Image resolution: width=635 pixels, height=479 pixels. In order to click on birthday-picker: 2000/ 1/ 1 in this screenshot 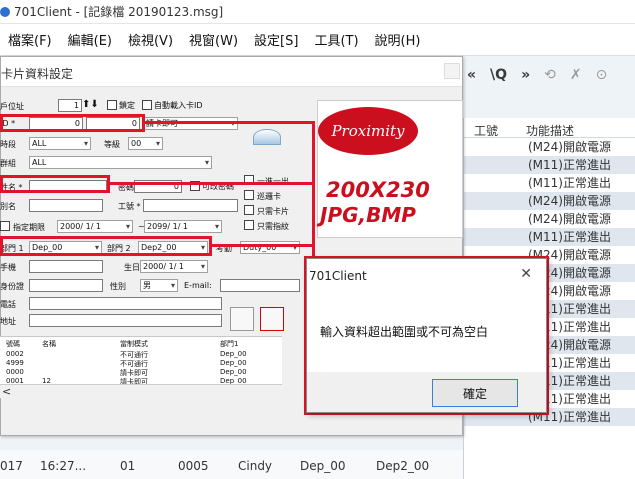, I will do `click(174, 266)`.